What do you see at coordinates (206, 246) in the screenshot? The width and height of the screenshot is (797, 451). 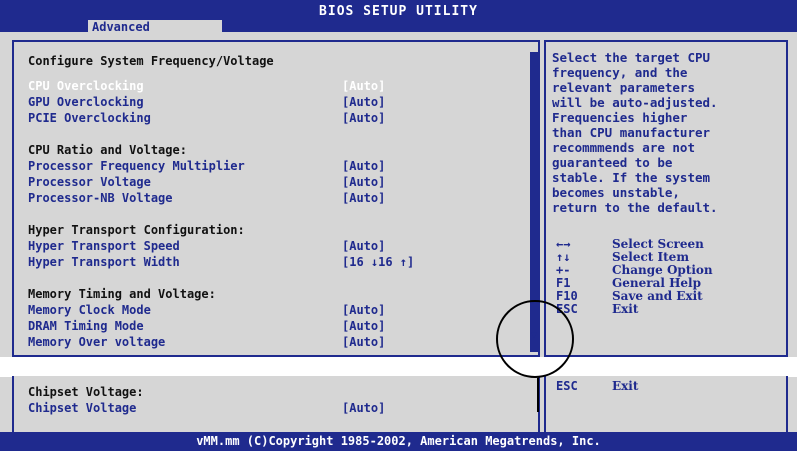 I see `setting-hyper-transport-speed: Hyper Transport Speed [Auto]` at bounding box center [206, 246].